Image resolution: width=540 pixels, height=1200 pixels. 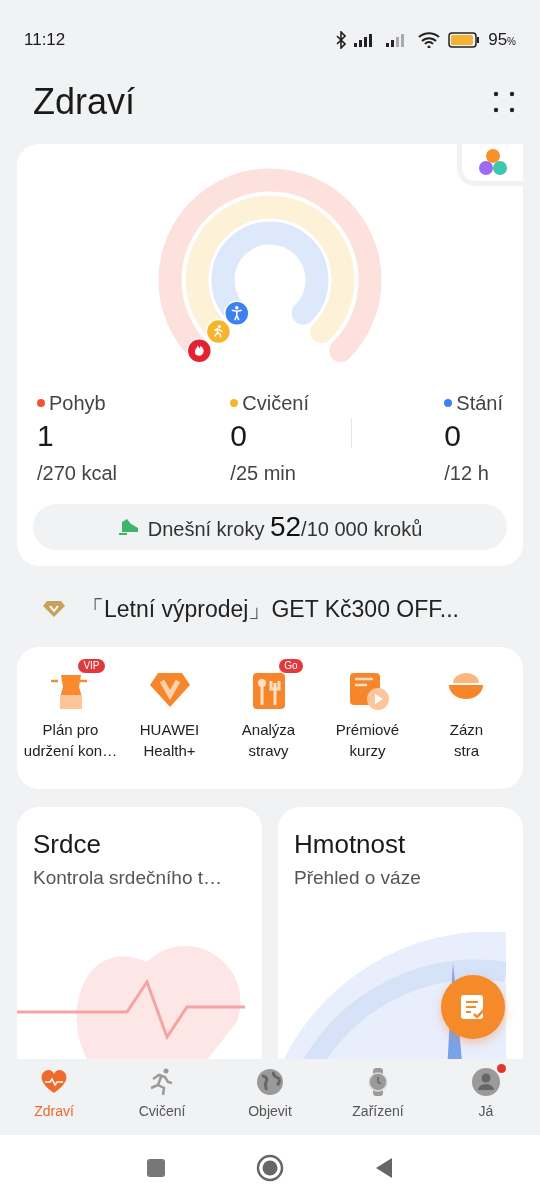 I want to click on shortcut-label: stra, so click(x=466, y=750).